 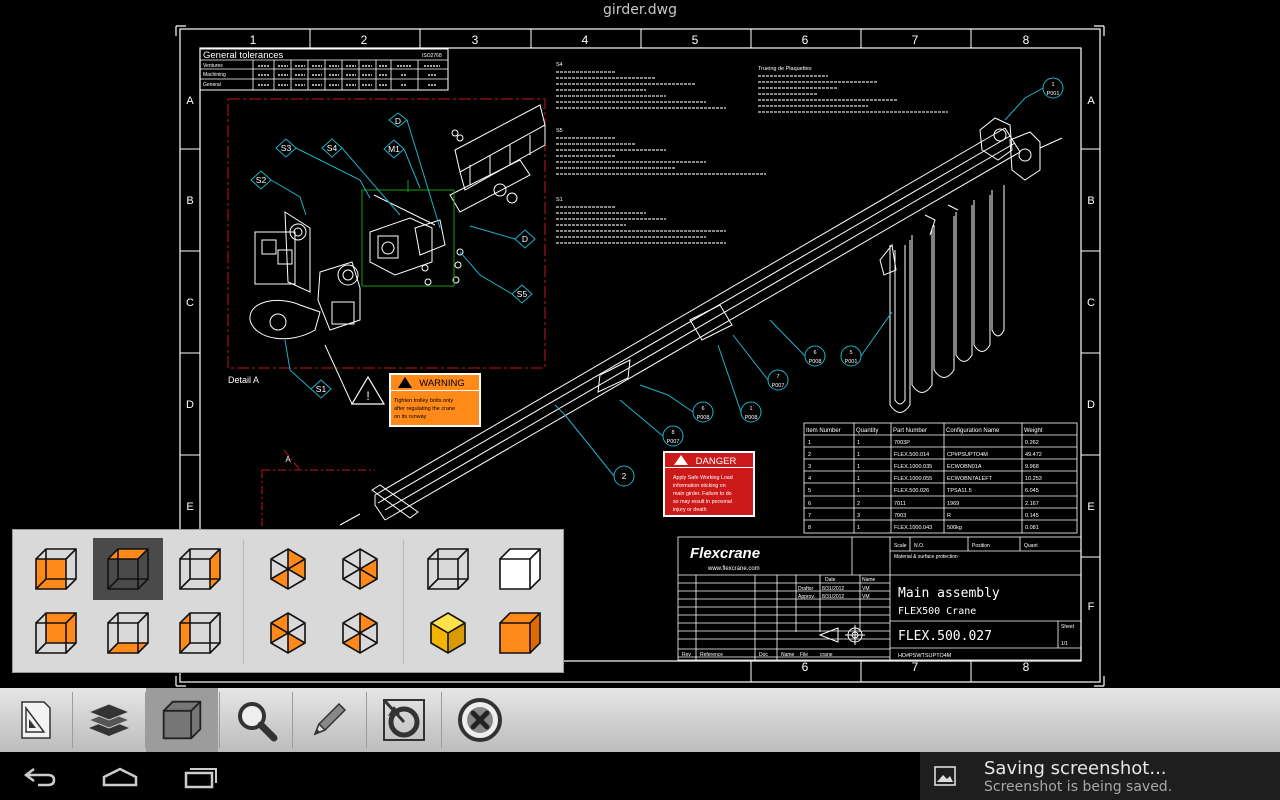 What do you see at coordinates (937, 611) in the screenshot?
I see `drawing-subtitle: FLEX500 Crane` at bounding box center [937, 611].